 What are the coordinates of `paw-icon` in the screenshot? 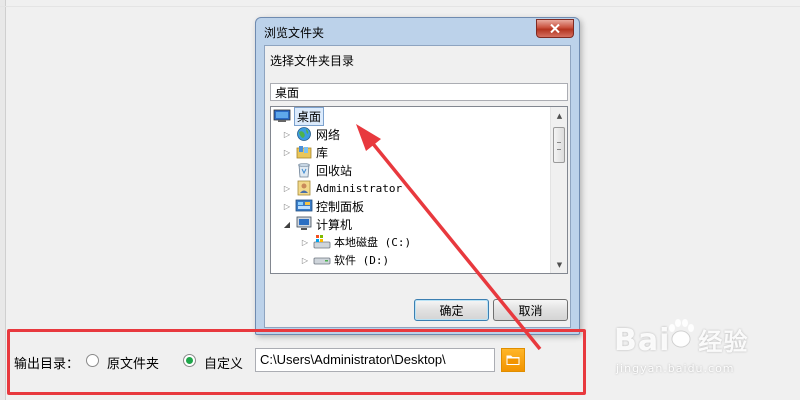 It's located at (681, 333).